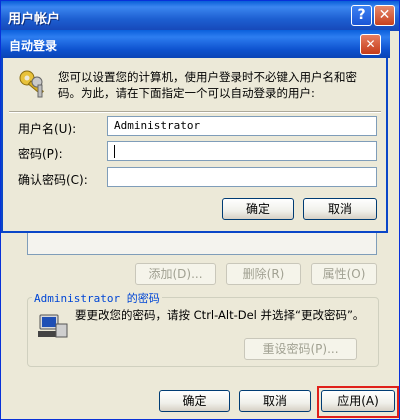 The image size is (400, 420). What do you see at coordinates (344, 274) in the screenshot?
I see `properties-button: 属性(O)` at bounding box center [344, 274].